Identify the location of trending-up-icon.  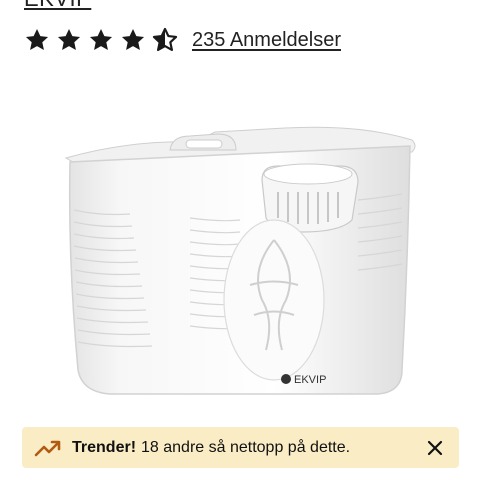
(47, 448).